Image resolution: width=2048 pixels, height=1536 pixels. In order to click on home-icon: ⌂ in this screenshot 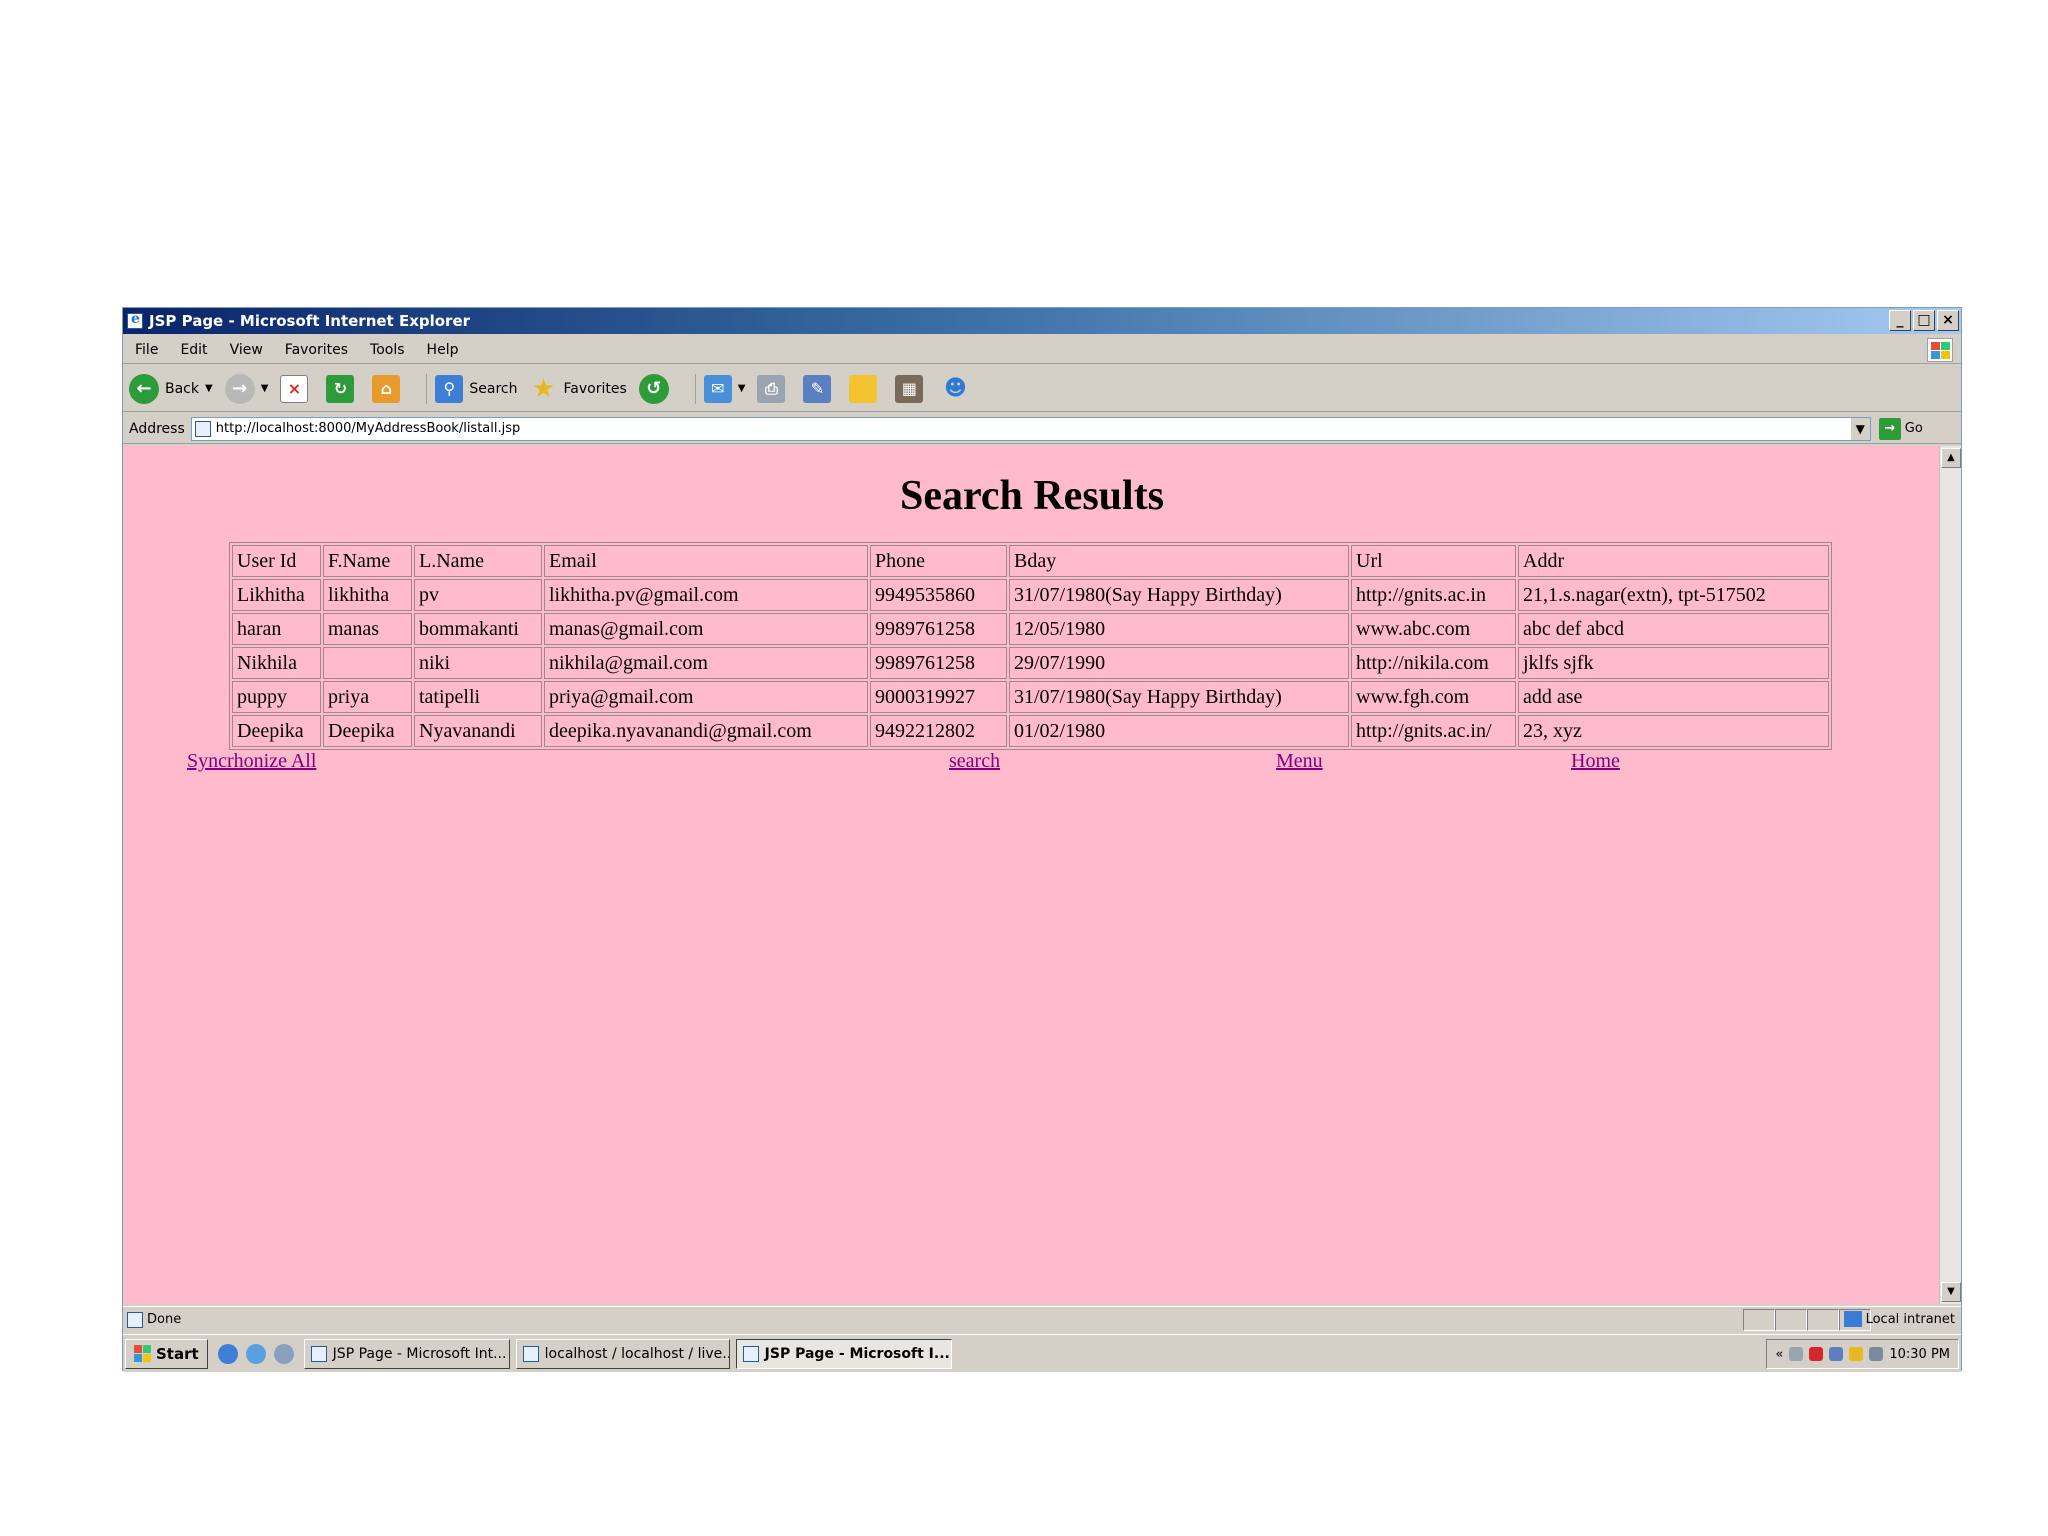, I will do `click(386, 388)`.